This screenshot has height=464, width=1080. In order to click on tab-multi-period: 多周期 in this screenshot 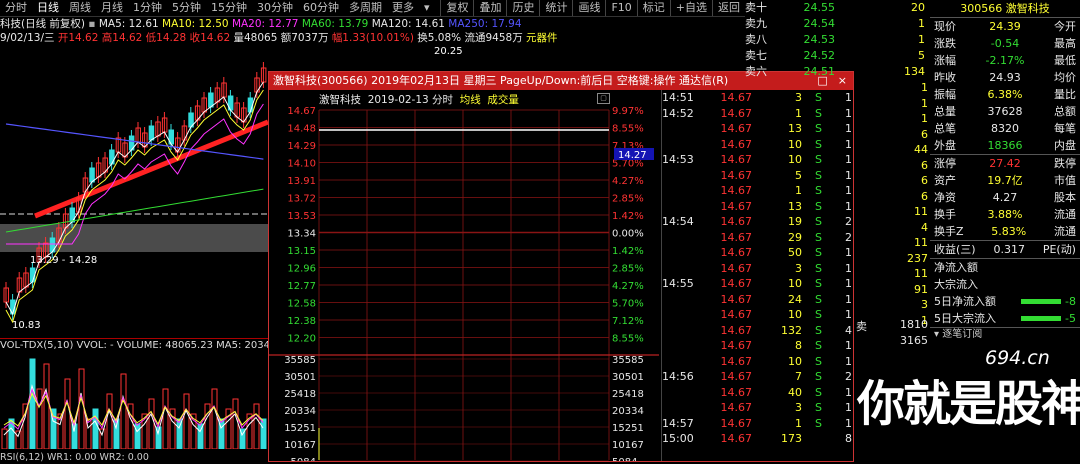, I will do `click(365, 8)`.